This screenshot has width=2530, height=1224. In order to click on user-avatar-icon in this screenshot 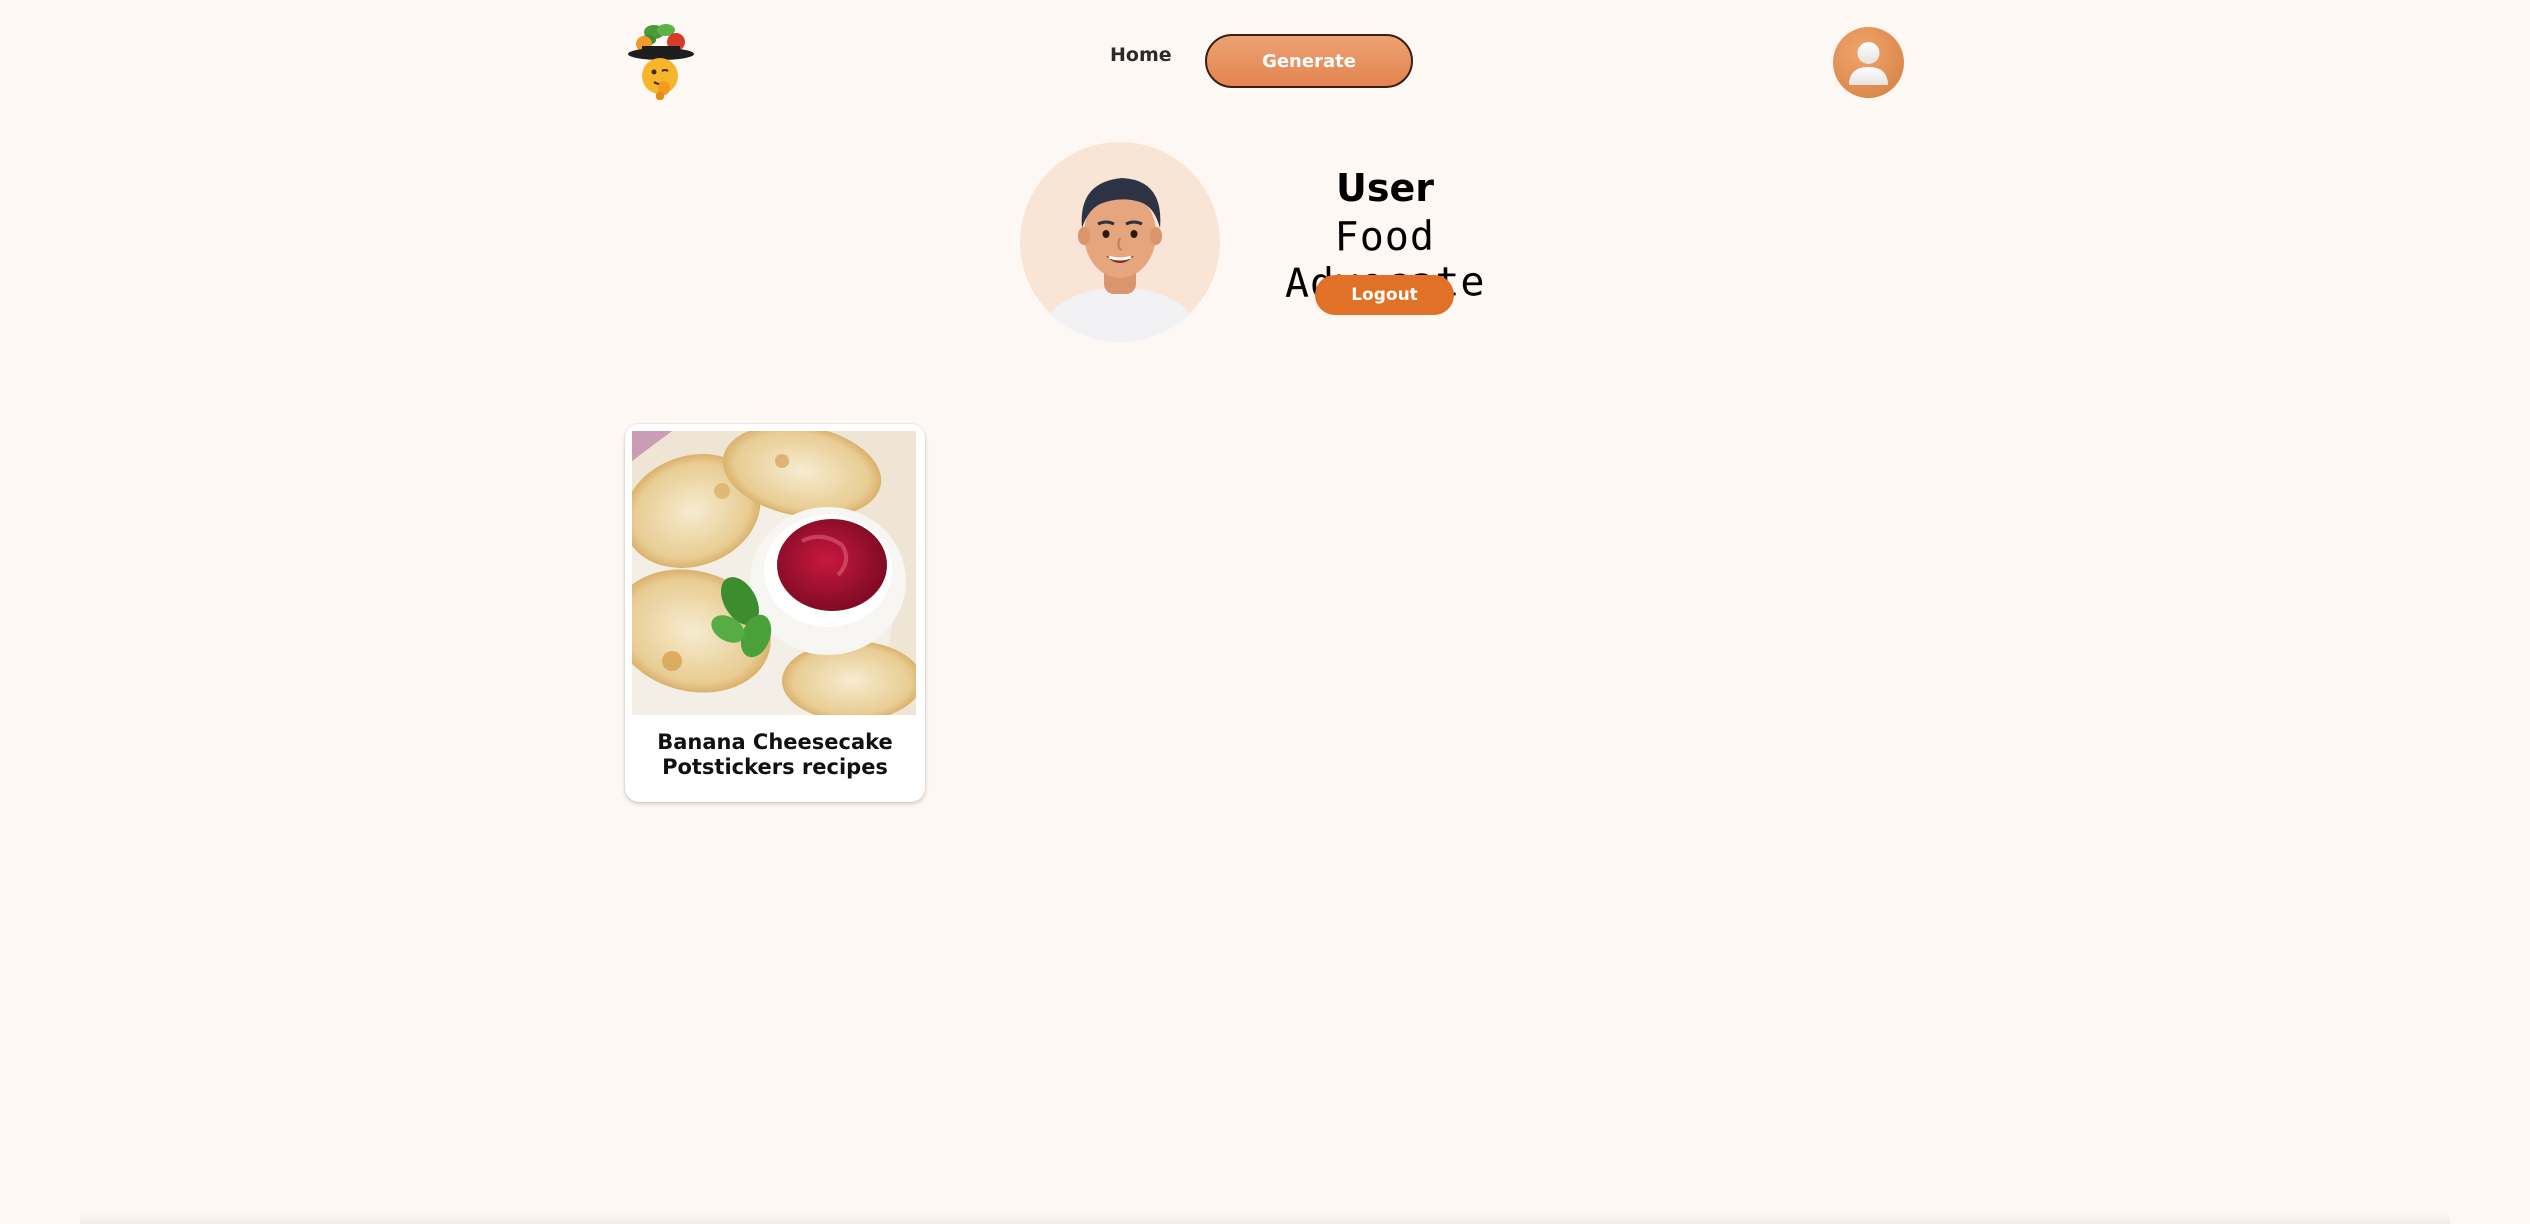, I will do `click(1868, 62)`.